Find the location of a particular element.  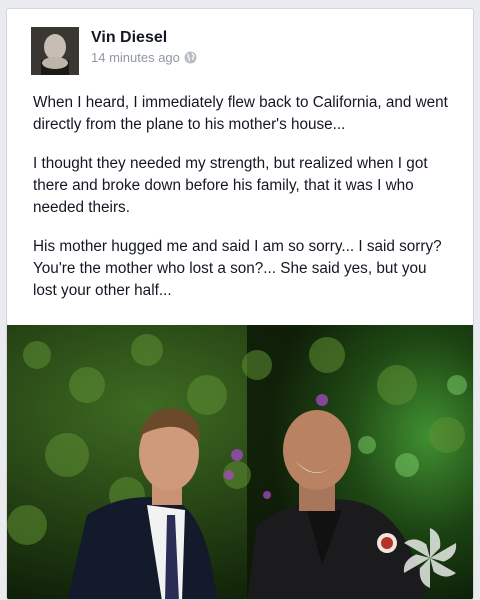

post-meta: 14 minutes ago is located at coordinates (144, 57).